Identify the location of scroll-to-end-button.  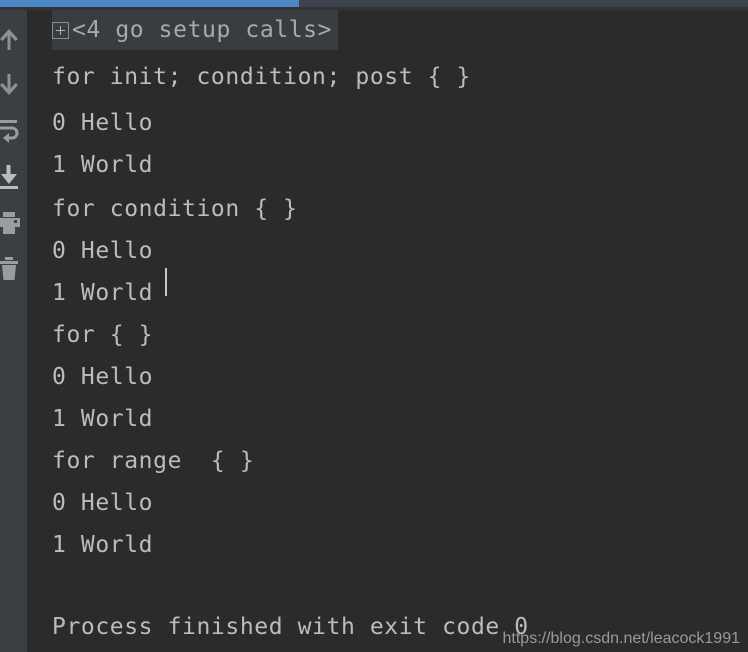
(11, 177).